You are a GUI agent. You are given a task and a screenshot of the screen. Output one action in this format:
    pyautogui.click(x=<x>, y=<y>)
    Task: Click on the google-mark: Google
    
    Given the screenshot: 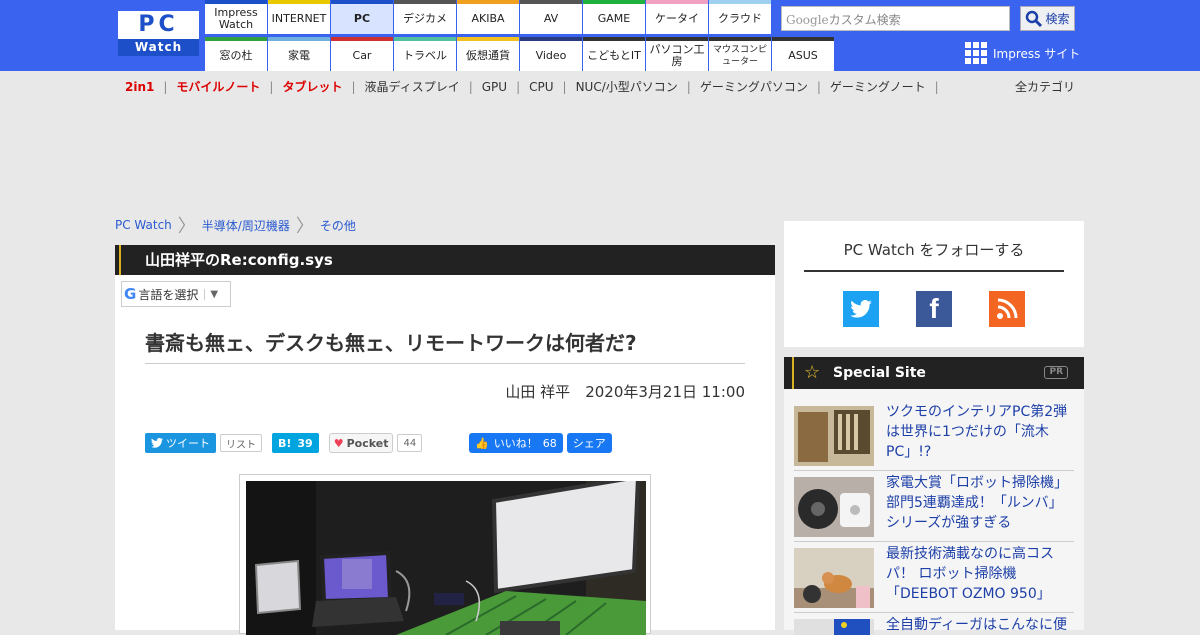 What is the action you would take?
    pyautogui.click(x=807, y=20)
    